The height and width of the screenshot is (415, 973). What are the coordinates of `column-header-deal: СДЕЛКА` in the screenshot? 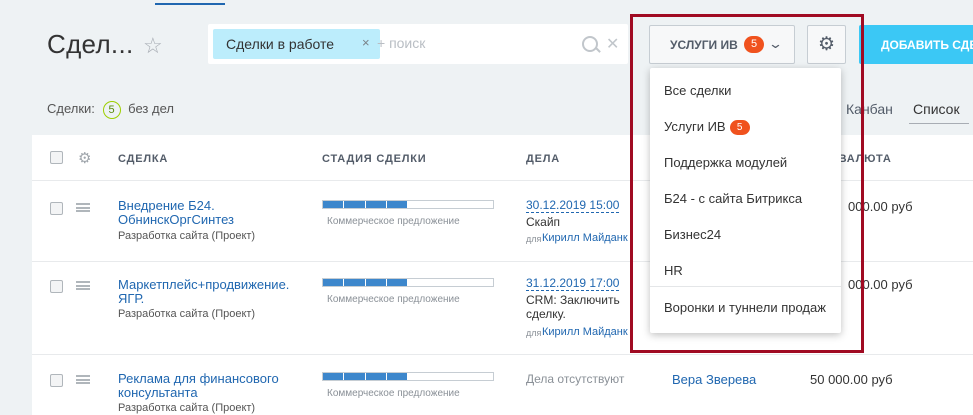 It's located at (143, 159).